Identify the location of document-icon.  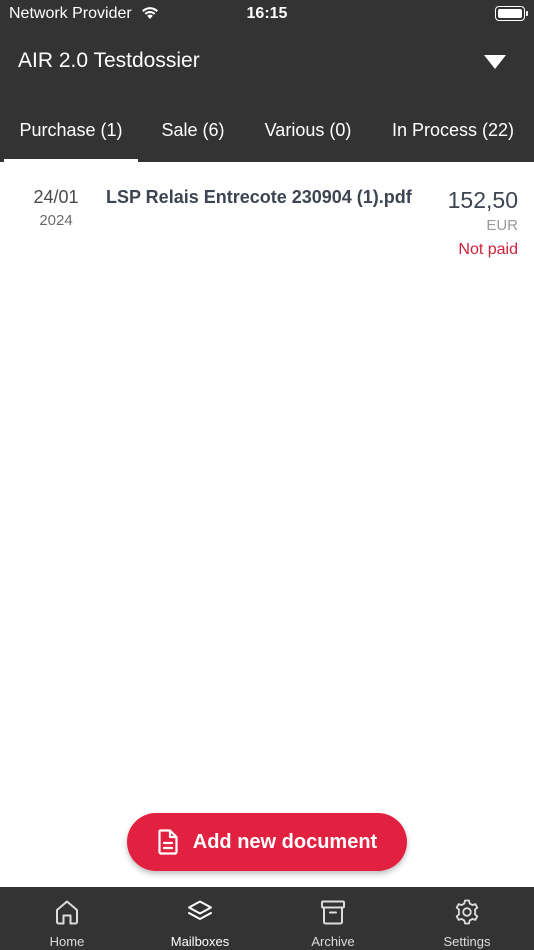
(168, 842).